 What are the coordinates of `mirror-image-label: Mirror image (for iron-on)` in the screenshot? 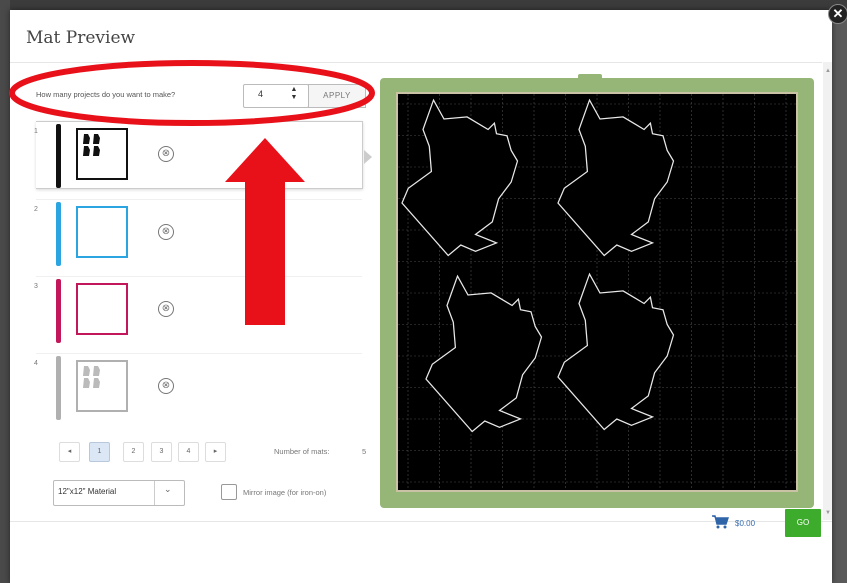 It's located at (284, 492).